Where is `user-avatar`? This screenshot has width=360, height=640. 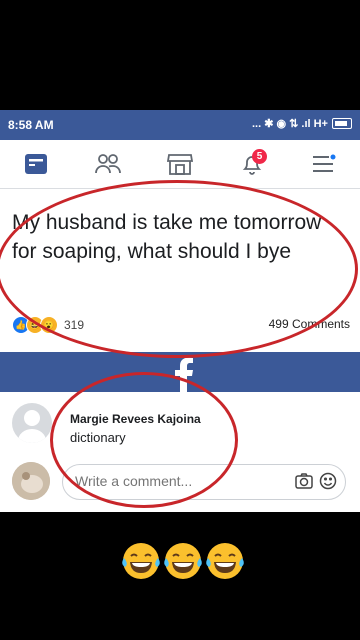 user-avatar is located at coordinates (31, 481).